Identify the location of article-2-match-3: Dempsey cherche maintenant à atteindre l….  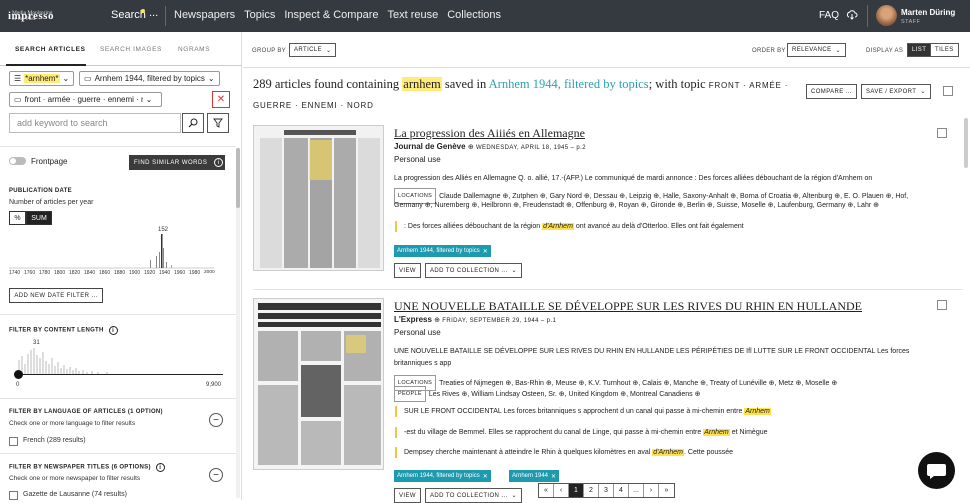
(564, 452).